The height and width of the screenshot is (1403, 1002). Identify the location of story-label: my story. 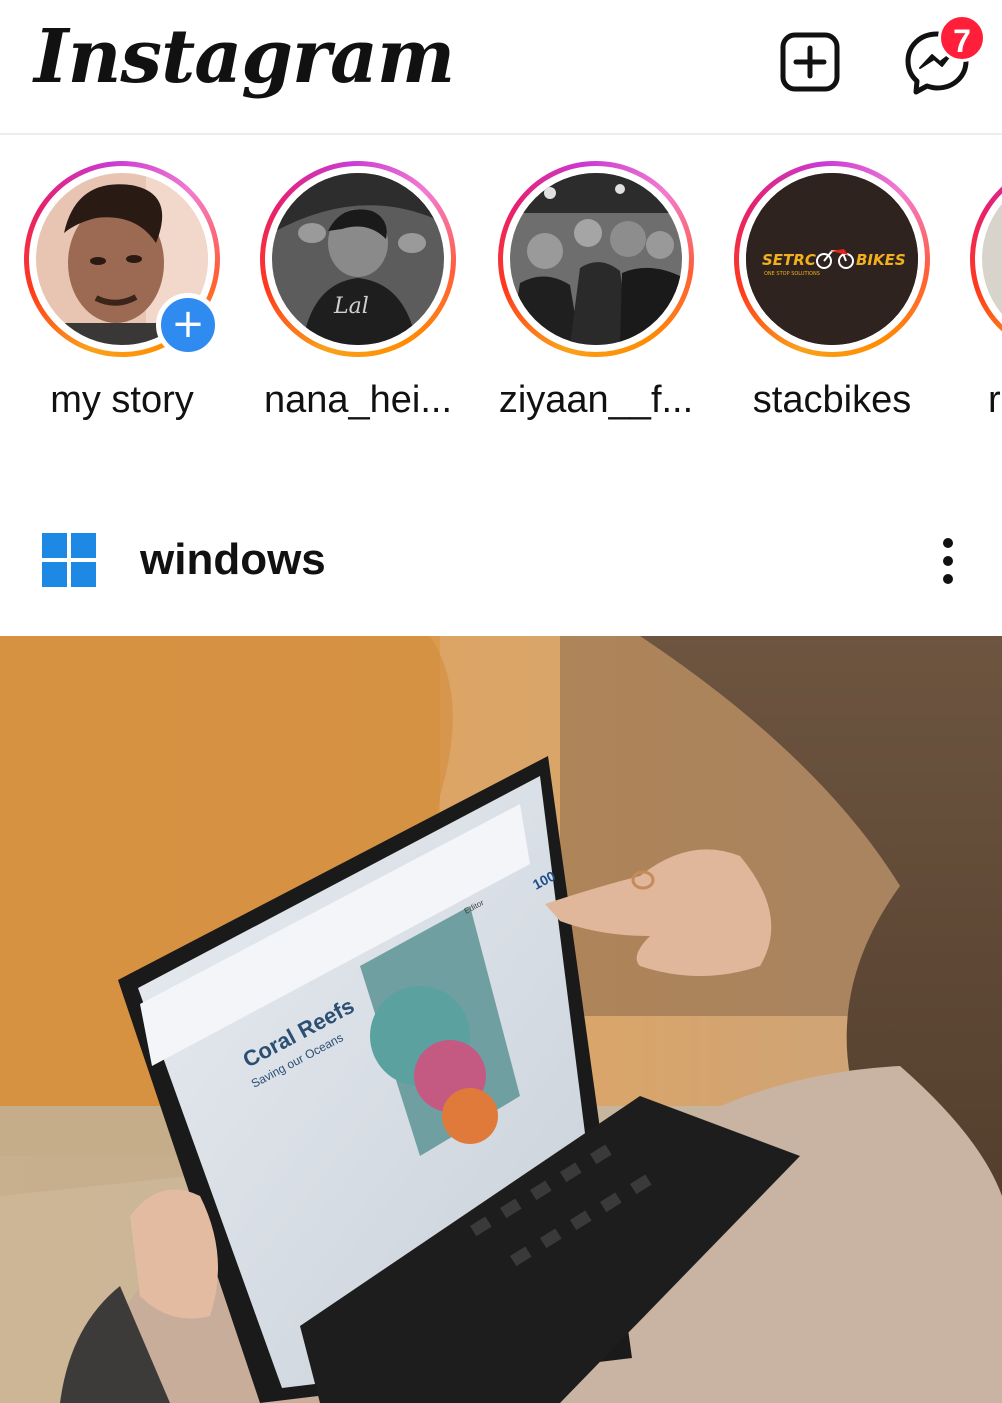
(122, 400).